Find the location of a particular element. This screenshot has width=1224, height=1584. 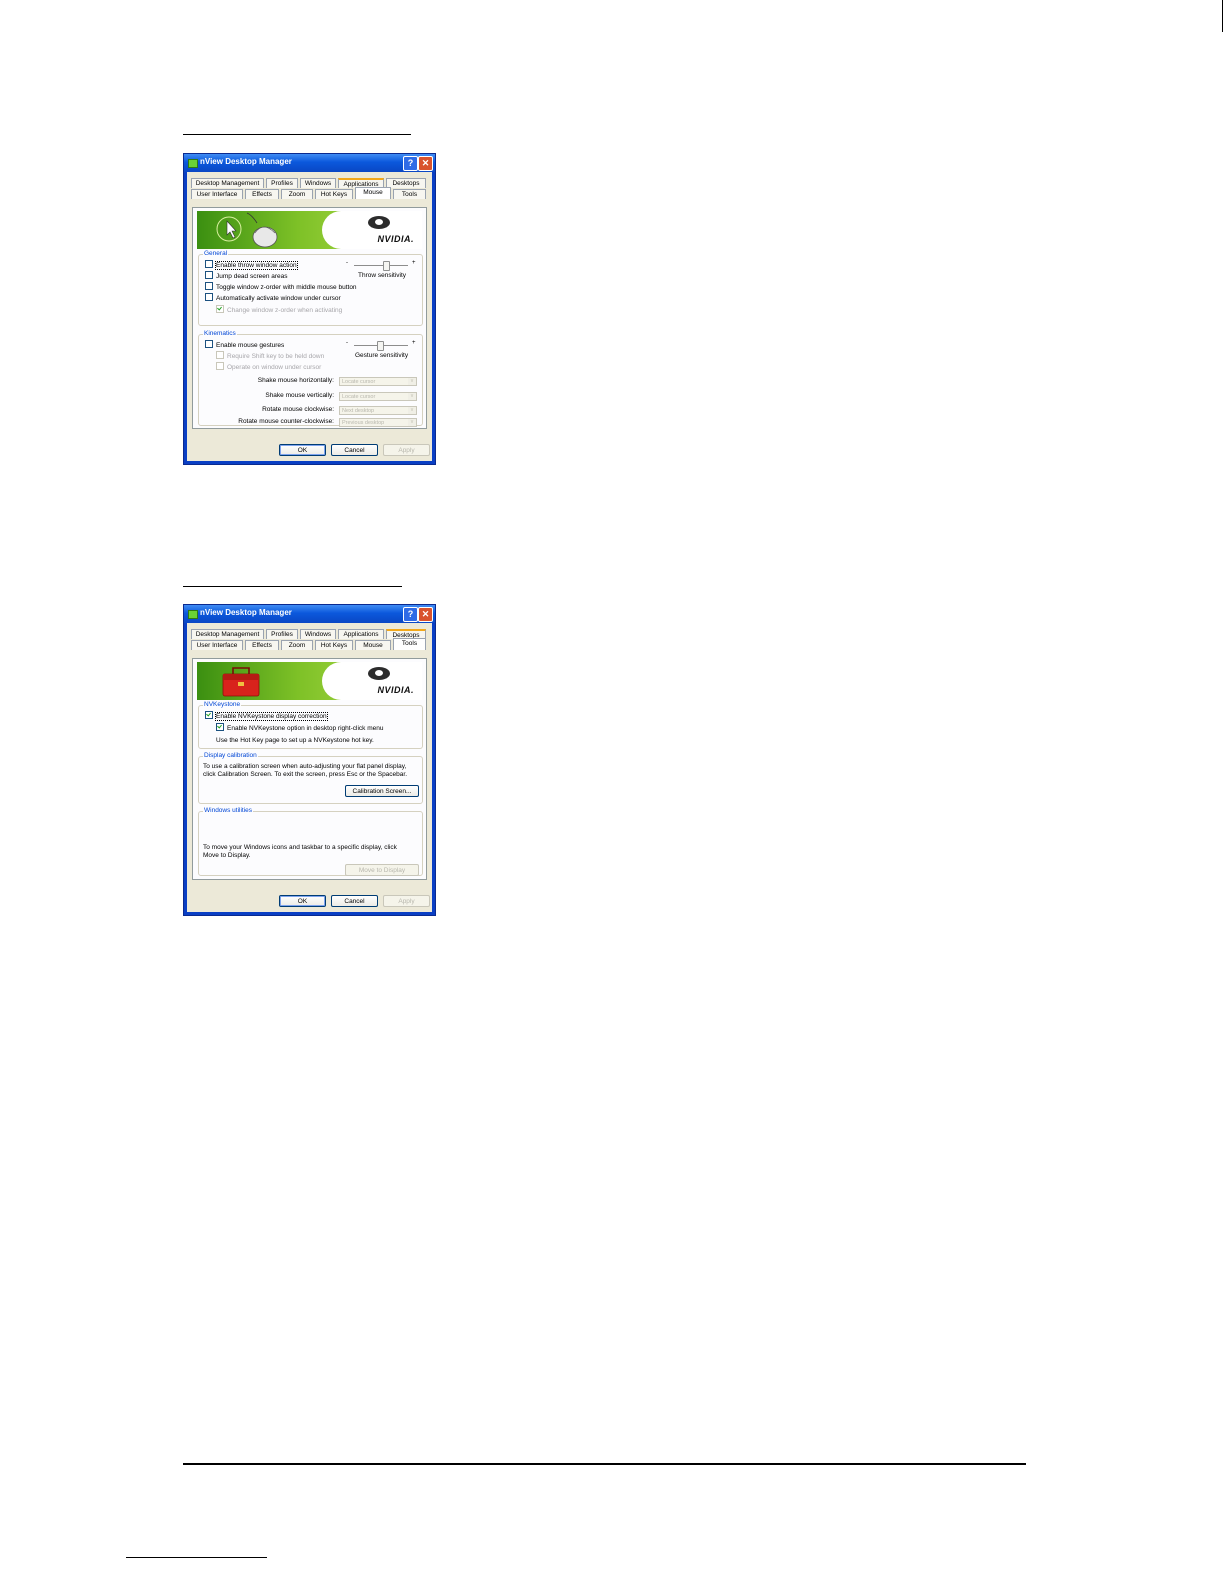

dialog-title: nView Desktop Manager is located at coordinates (246, 161).